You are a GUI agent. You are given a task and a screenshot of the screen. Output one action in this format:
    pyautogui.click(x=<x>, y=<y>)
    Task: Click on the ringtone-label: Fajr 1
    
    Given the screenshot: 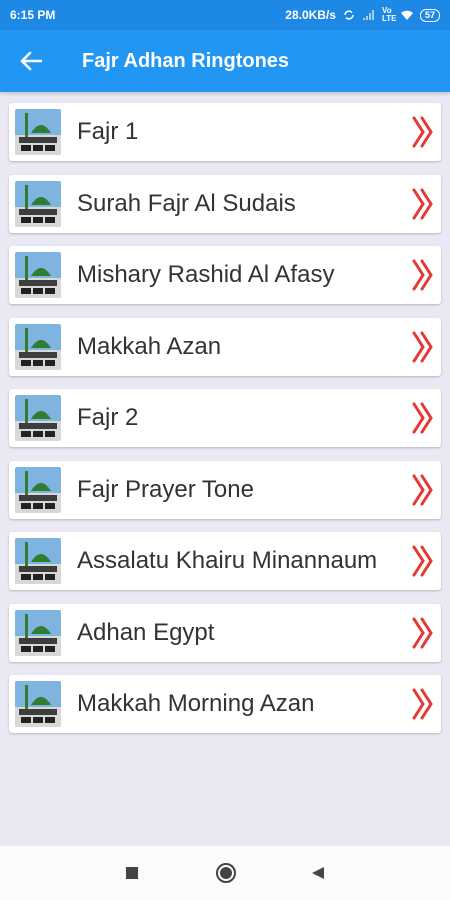 What is the action you would take?
    pyautogui.click(x=108, y=131)
    